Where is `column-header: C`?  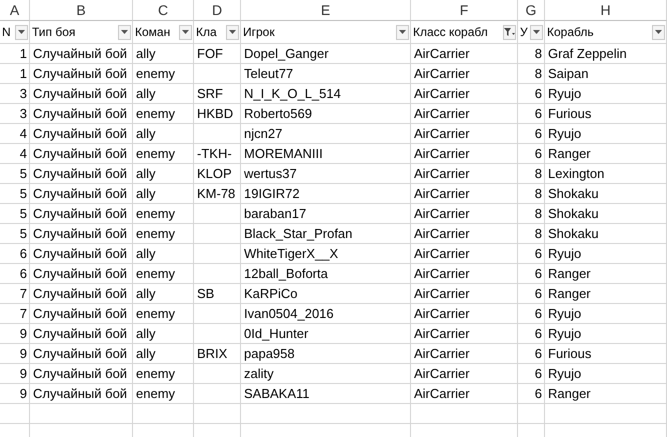
column-header: C is located at coordinates (163, 10).